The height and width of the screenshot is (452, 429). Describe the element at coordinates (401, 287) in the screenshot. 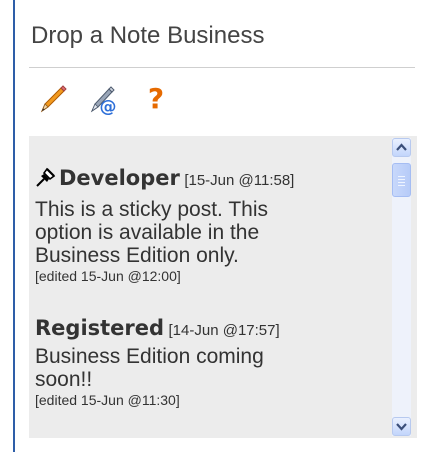

I see `notes-scrollbar` at that location.